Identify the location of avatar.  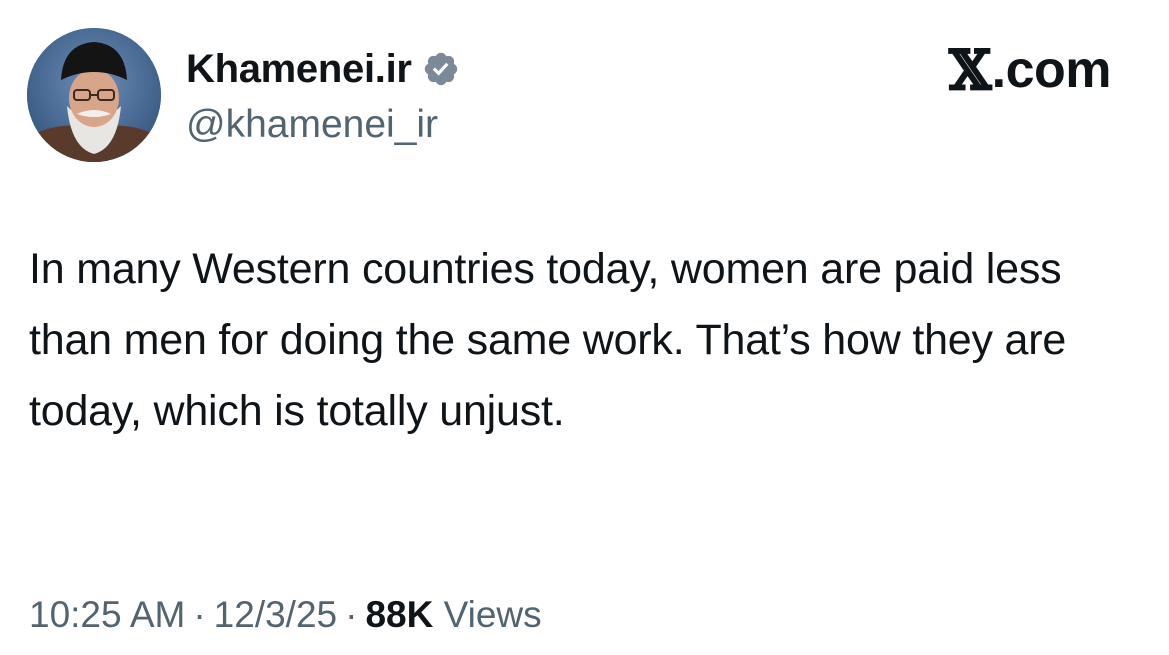
(94, 95).